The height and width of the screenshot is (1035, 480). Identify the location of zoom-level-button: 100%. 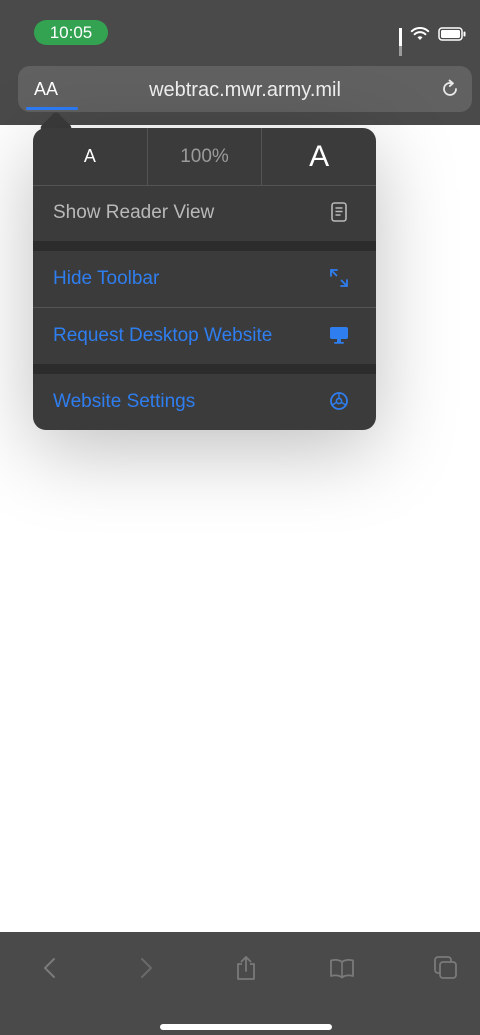
(205, 156).